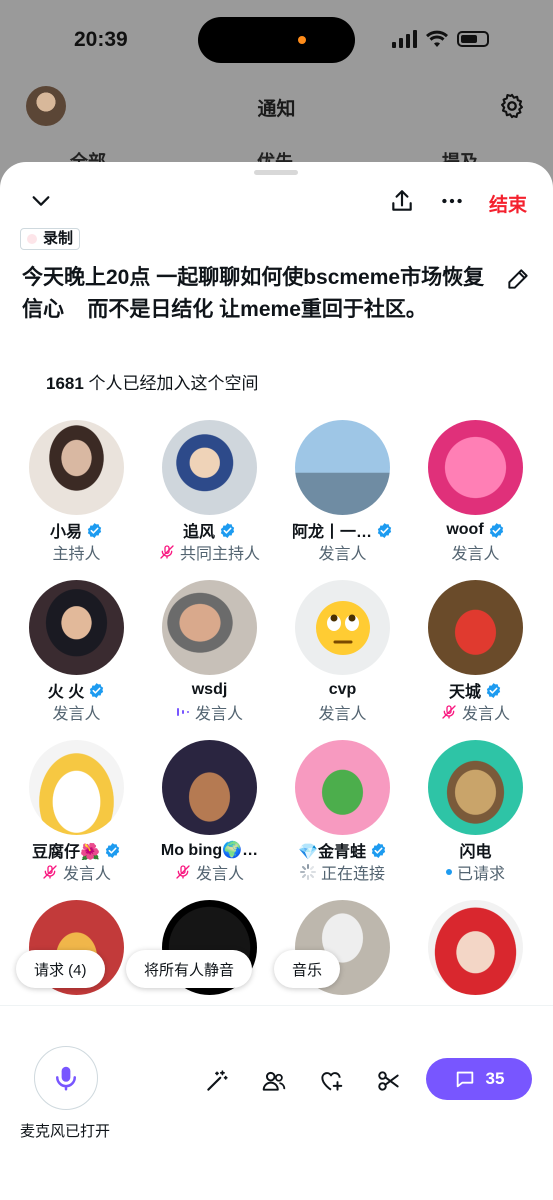 Image resolution: width=553 pixels, height=1200 pixels. Describe the element at coordinates (480, 874) in the screenshot. I see `participant-role: 已请求` at that location.